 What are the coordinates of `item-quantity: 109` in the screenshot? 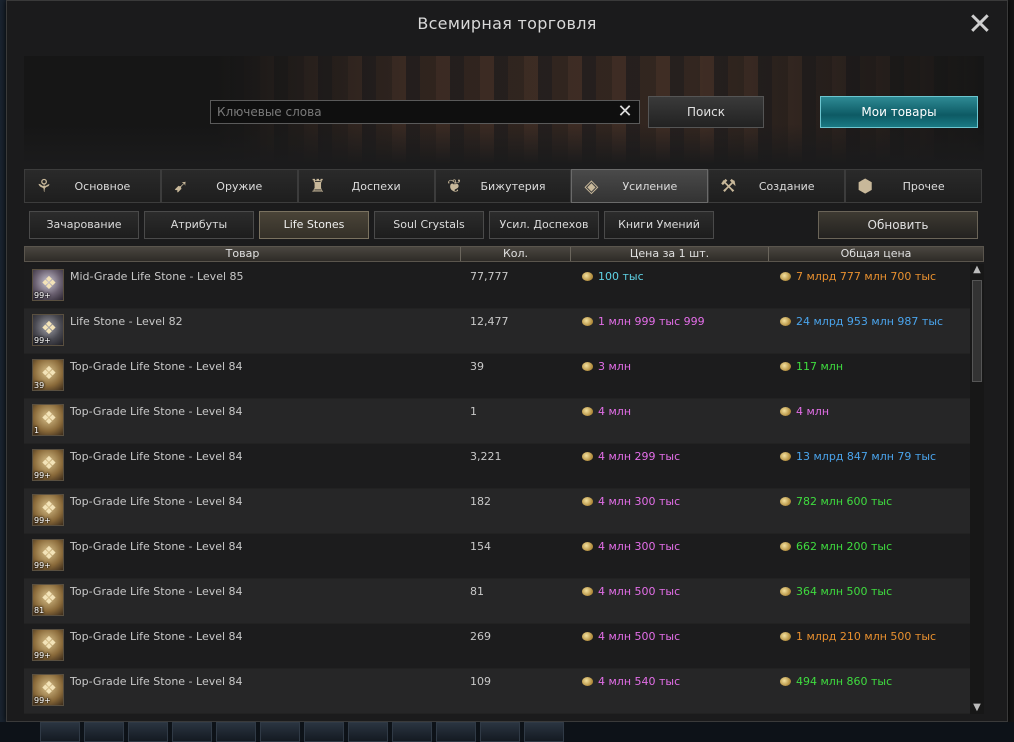 It's located at (480, 681).